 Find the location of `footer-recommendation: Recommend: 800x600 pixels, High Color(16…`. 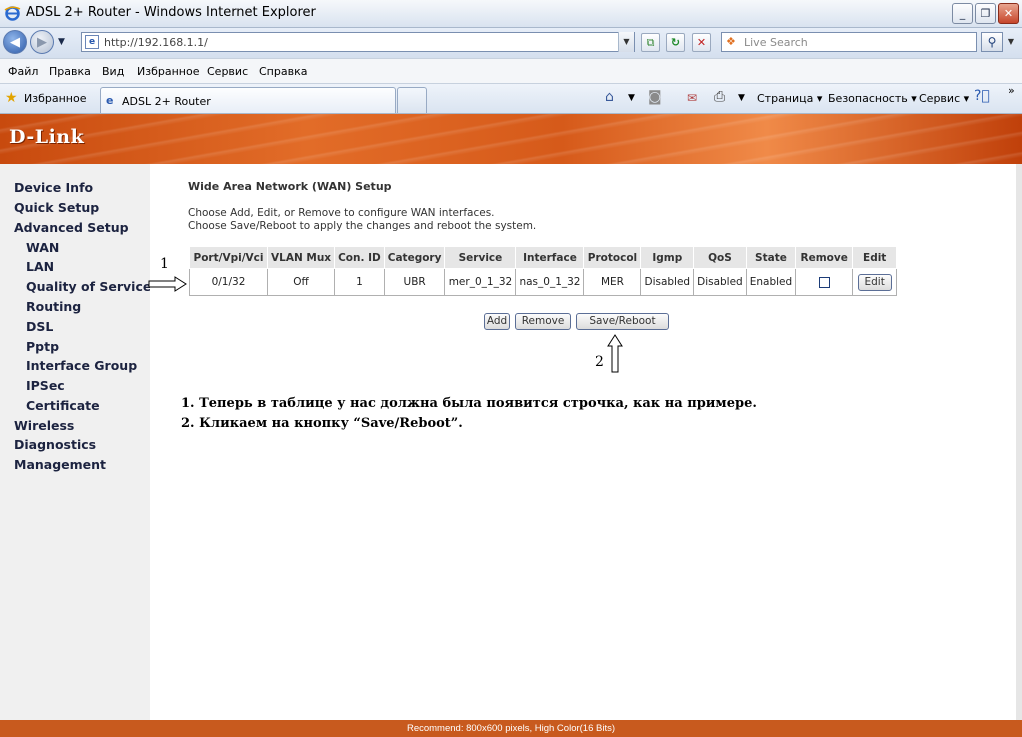

footer-recommendation: Recommend: 800x600 pixels, High Color(16… is located at coordinates (511, 728).